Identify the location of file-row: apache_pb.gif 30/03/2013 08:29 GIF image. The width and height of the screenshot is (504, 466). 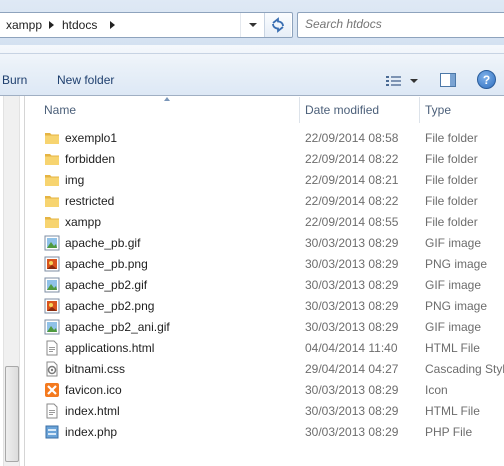
(271, 243).